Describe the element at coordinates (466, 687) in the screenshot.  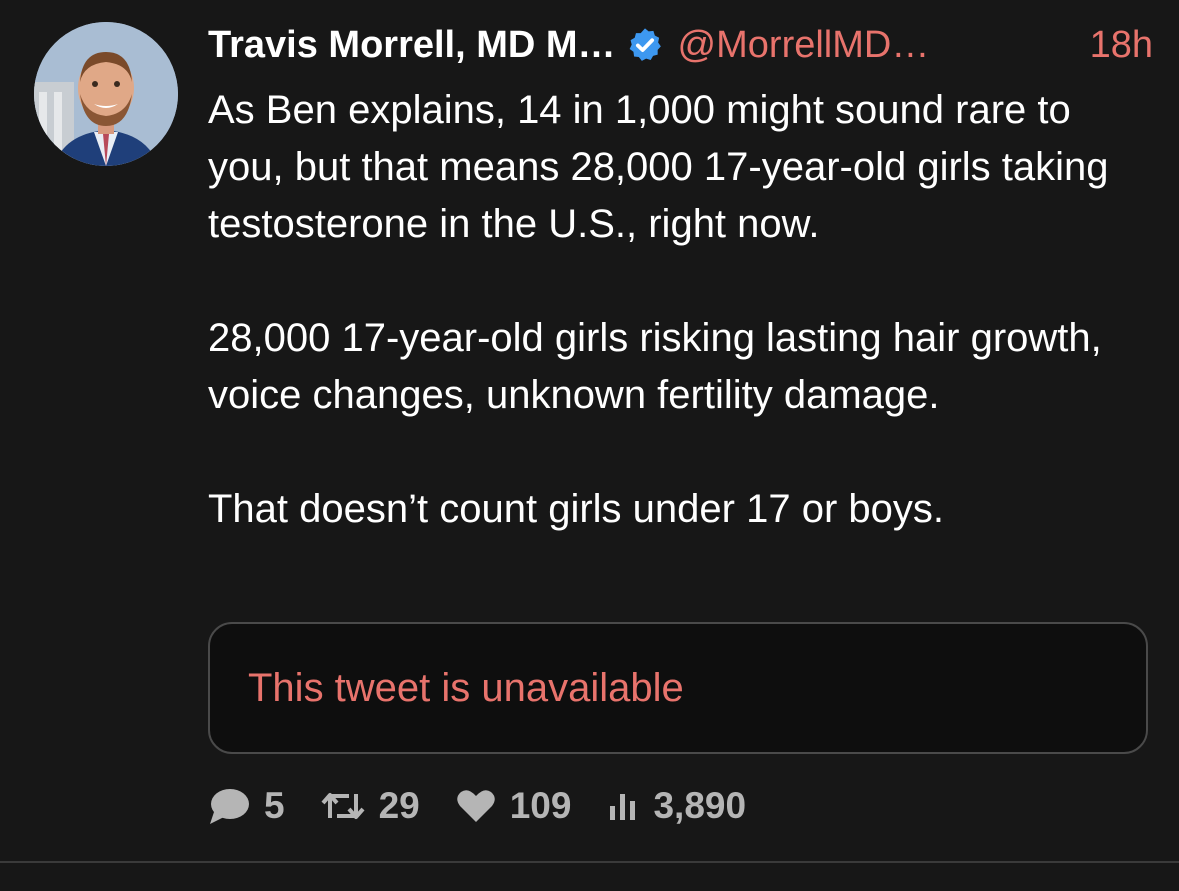
I see `quoted-tweet-unavailable-text: This tweet is unavailable` at that location.